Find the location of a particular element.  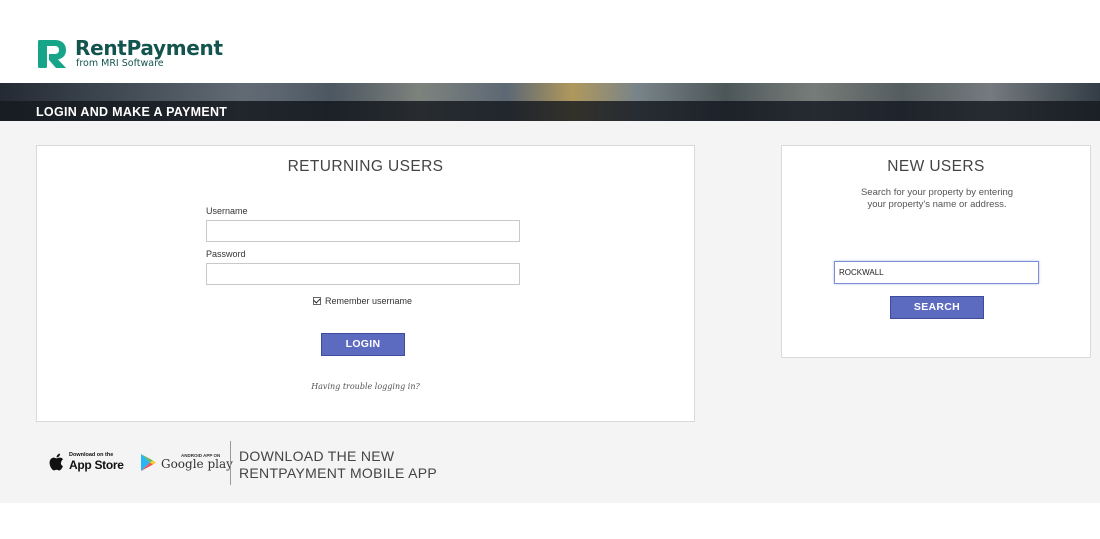

login-button: LOGIN is located at coordinates (363, 344).